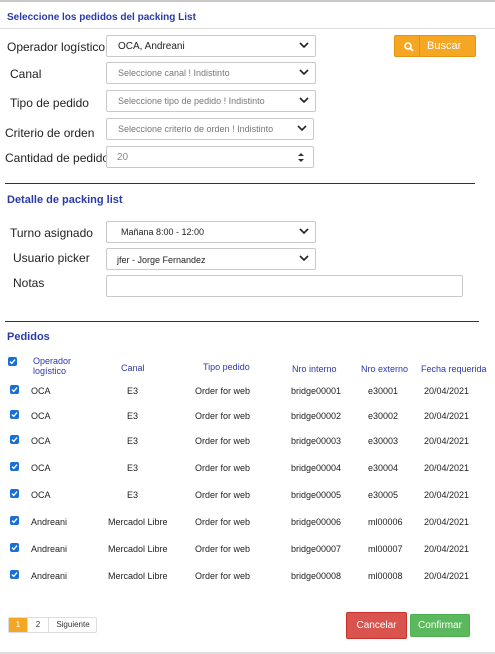  I want to click on top-border, so click(247, 1).